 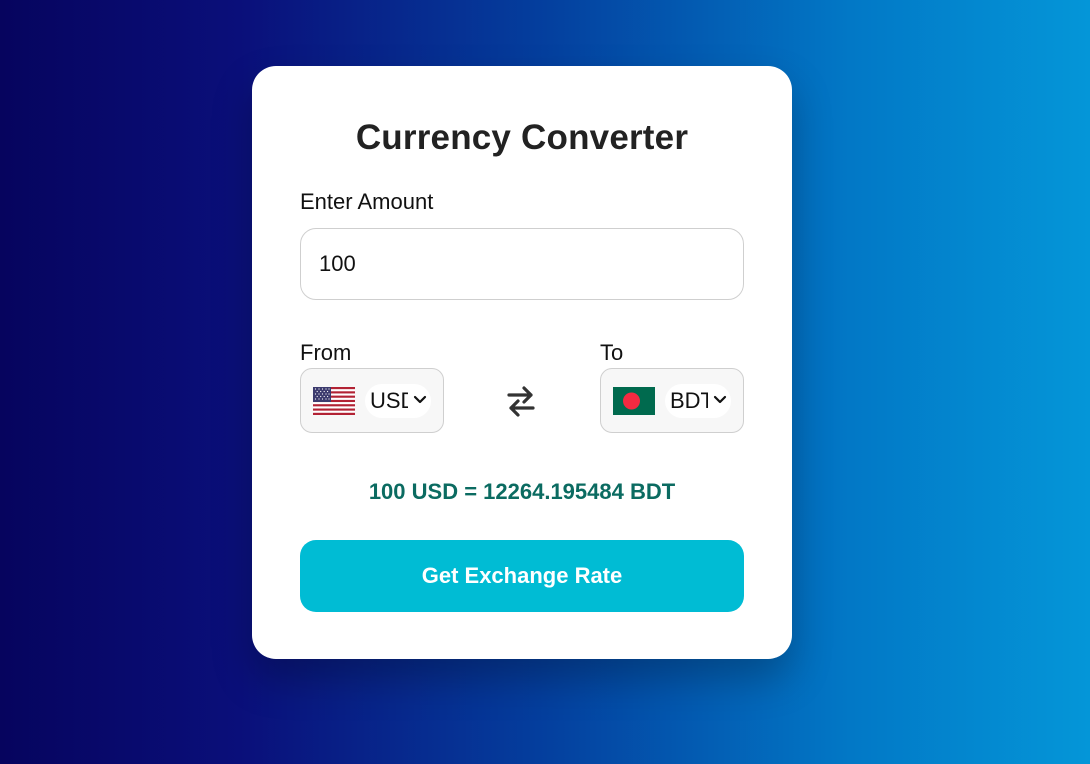 What do you see at coordinates (522, 491) in the screenshot?
I see `exchange-result: 100 USD = 12264.195484 BDT` at bounding box center [522, 491].